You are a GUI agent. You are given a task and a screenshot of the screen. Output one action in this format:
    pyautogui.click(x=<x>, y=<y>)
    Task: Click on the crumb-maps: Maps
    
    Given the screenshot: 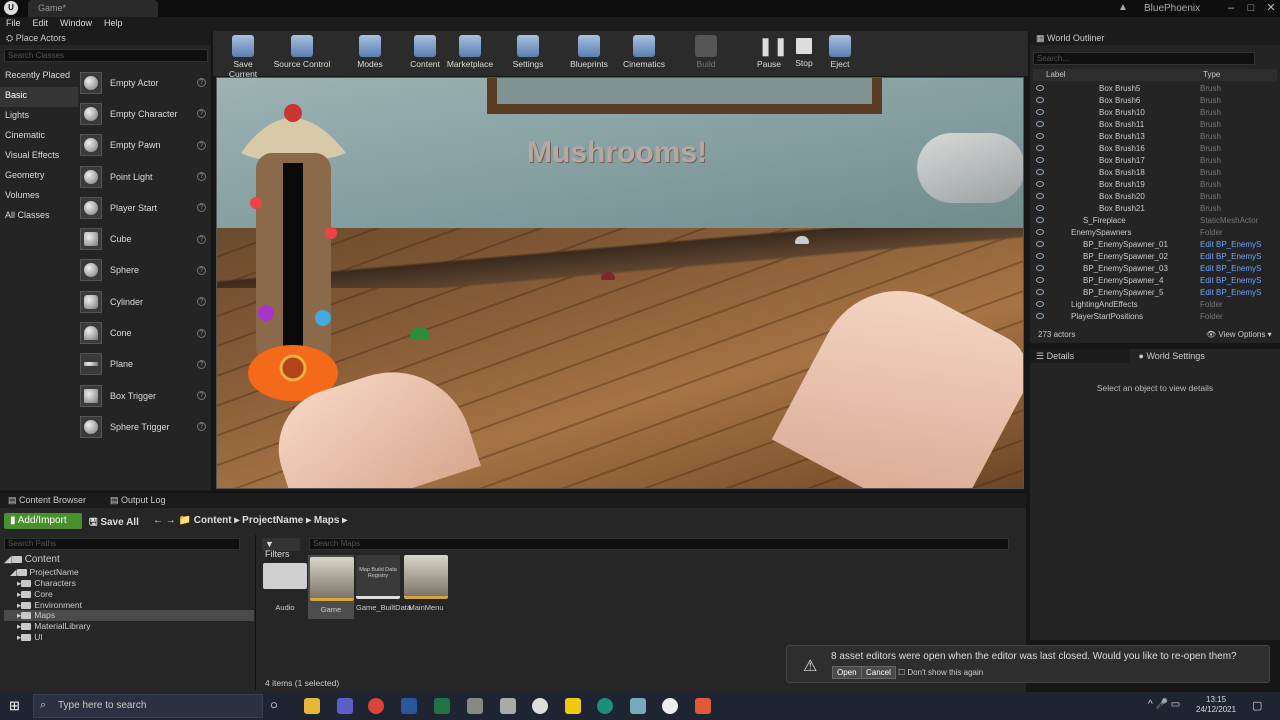 What is the action you would take?
    pyautogui.click(x=327, y=520)
    